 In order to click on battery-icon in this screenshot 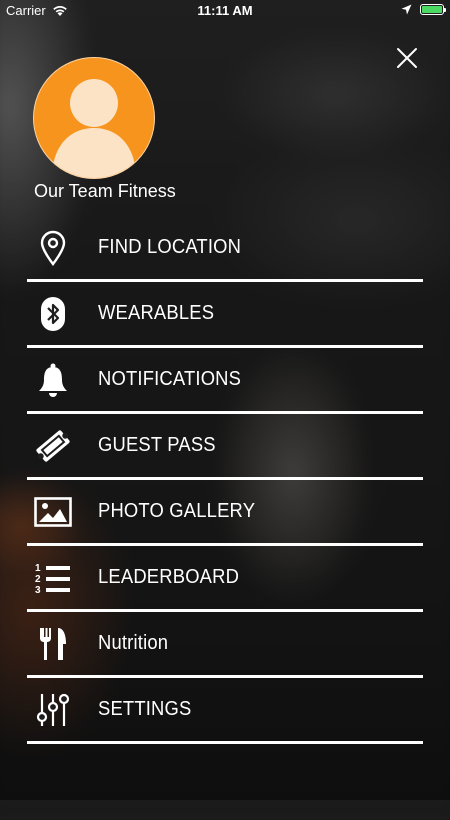, I will do `click(433, 9)`.